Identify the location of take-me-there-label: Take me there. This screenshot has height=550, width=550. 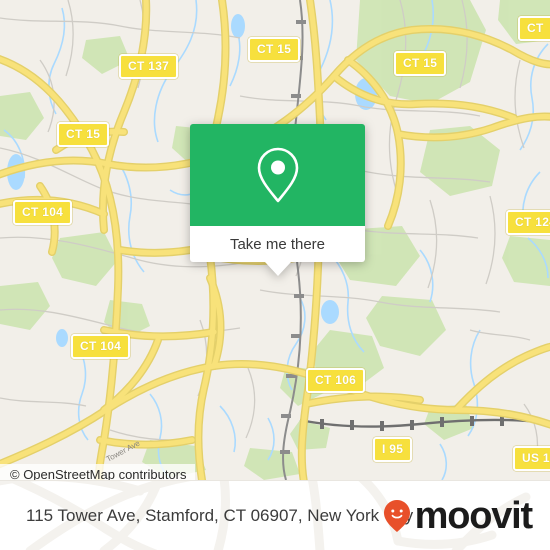
(277, 244).